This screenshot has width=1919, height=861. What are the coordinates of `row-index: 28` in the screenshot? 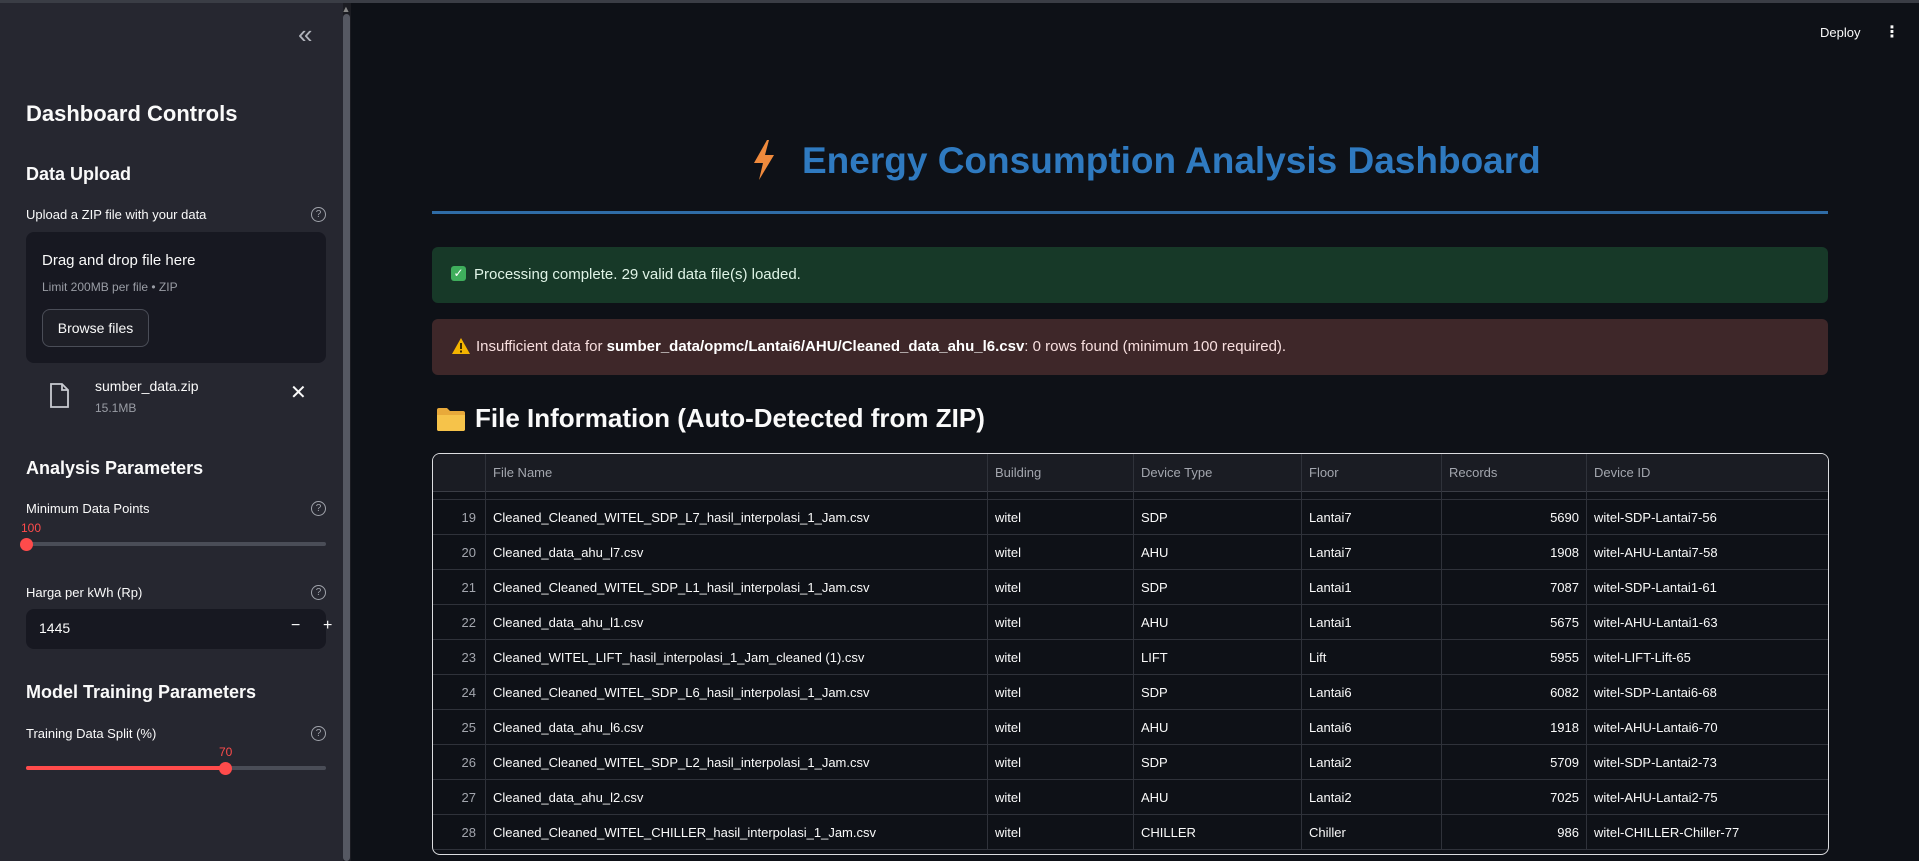 It's located at (459, 832).